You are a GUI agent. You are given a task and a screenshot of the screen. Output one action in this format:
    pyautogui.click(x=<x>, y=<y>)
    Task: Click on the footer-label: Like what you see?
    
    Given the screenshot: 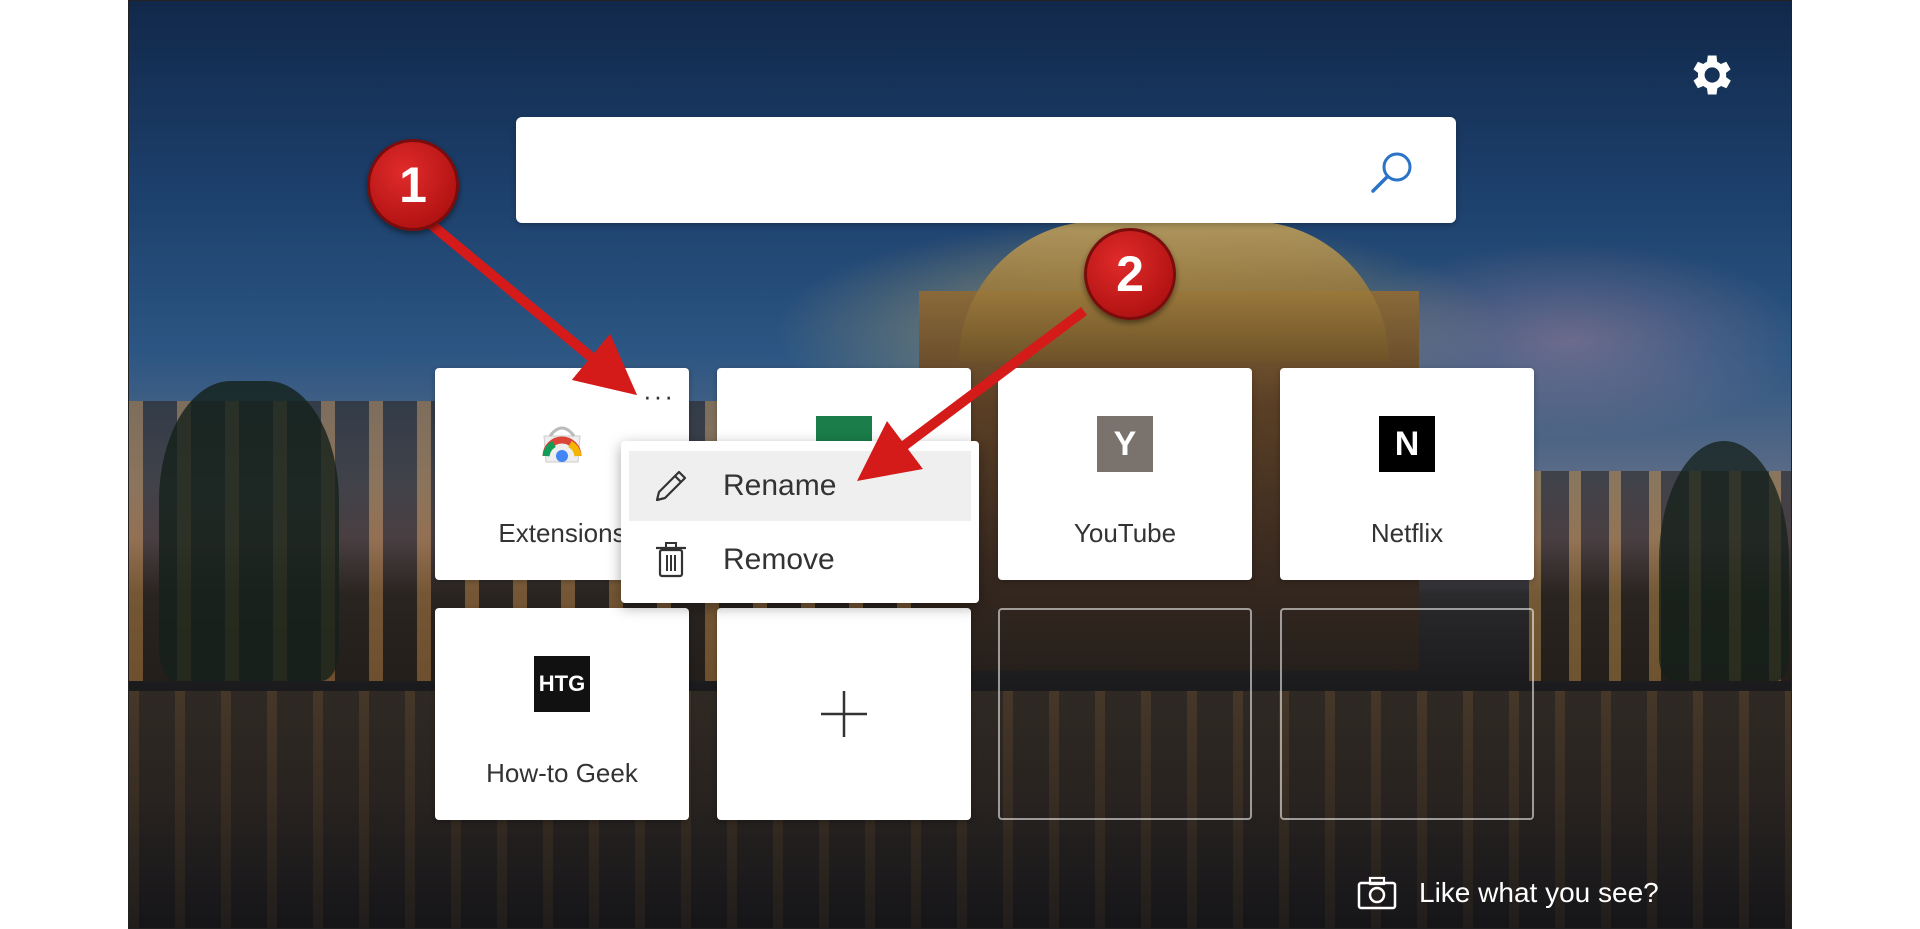 What is the action you would take?
    pyautogui.click(x=1539, y=892)
    